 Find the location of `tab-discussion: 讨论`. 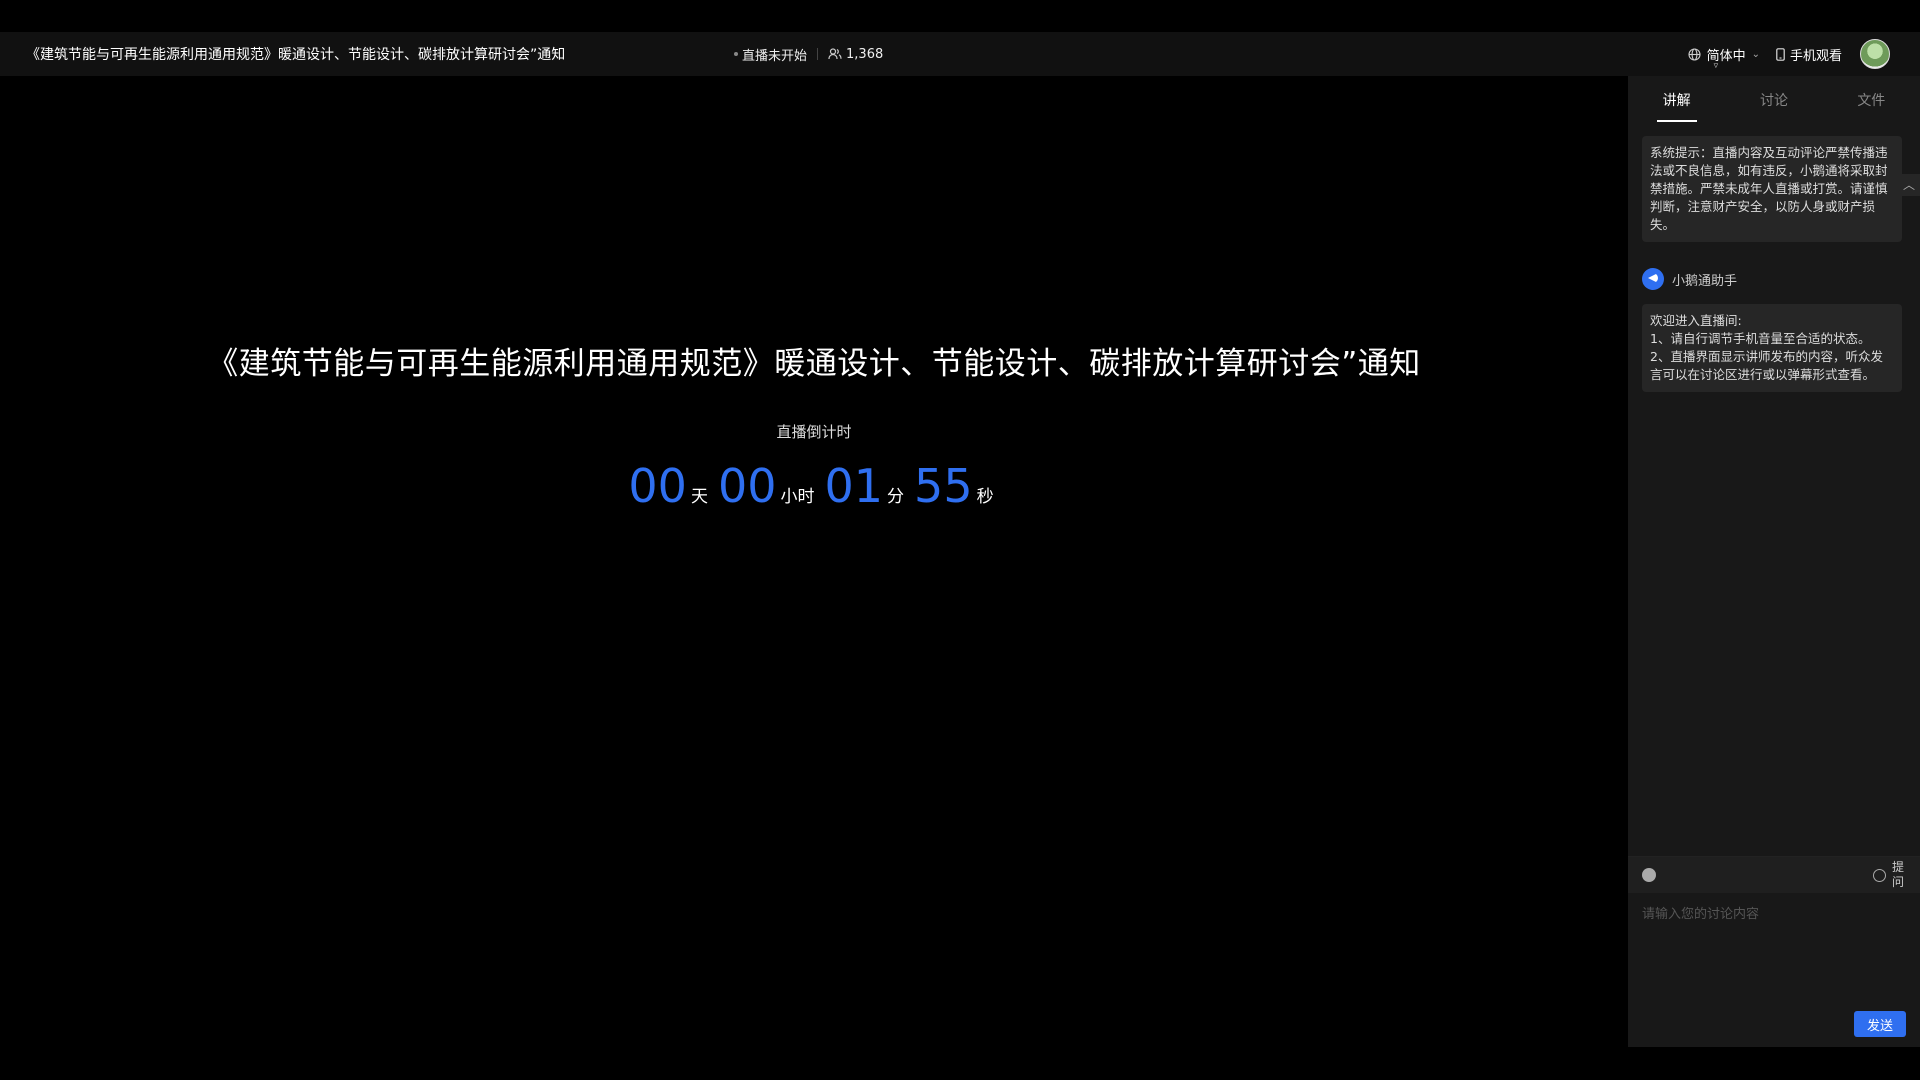

tab-discussion: 讨论 is located at coordinates (1774, 100).